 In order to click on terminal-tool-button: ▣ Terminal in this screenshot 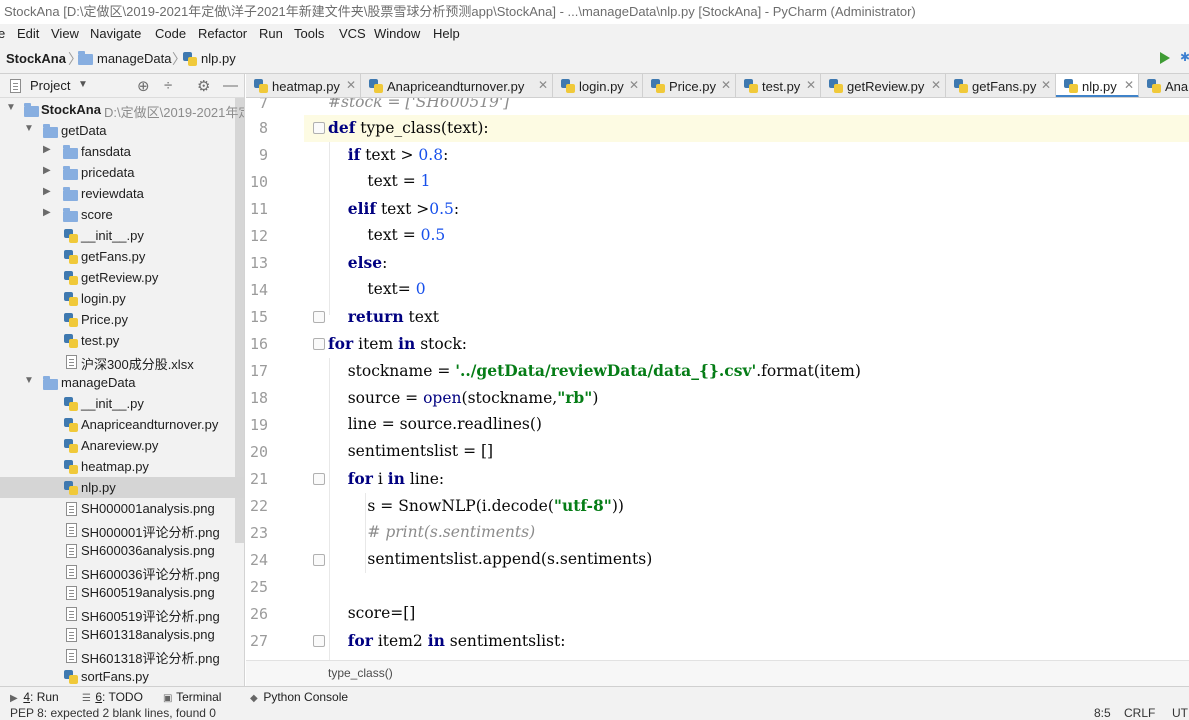, I will do `click(192, 697)`.